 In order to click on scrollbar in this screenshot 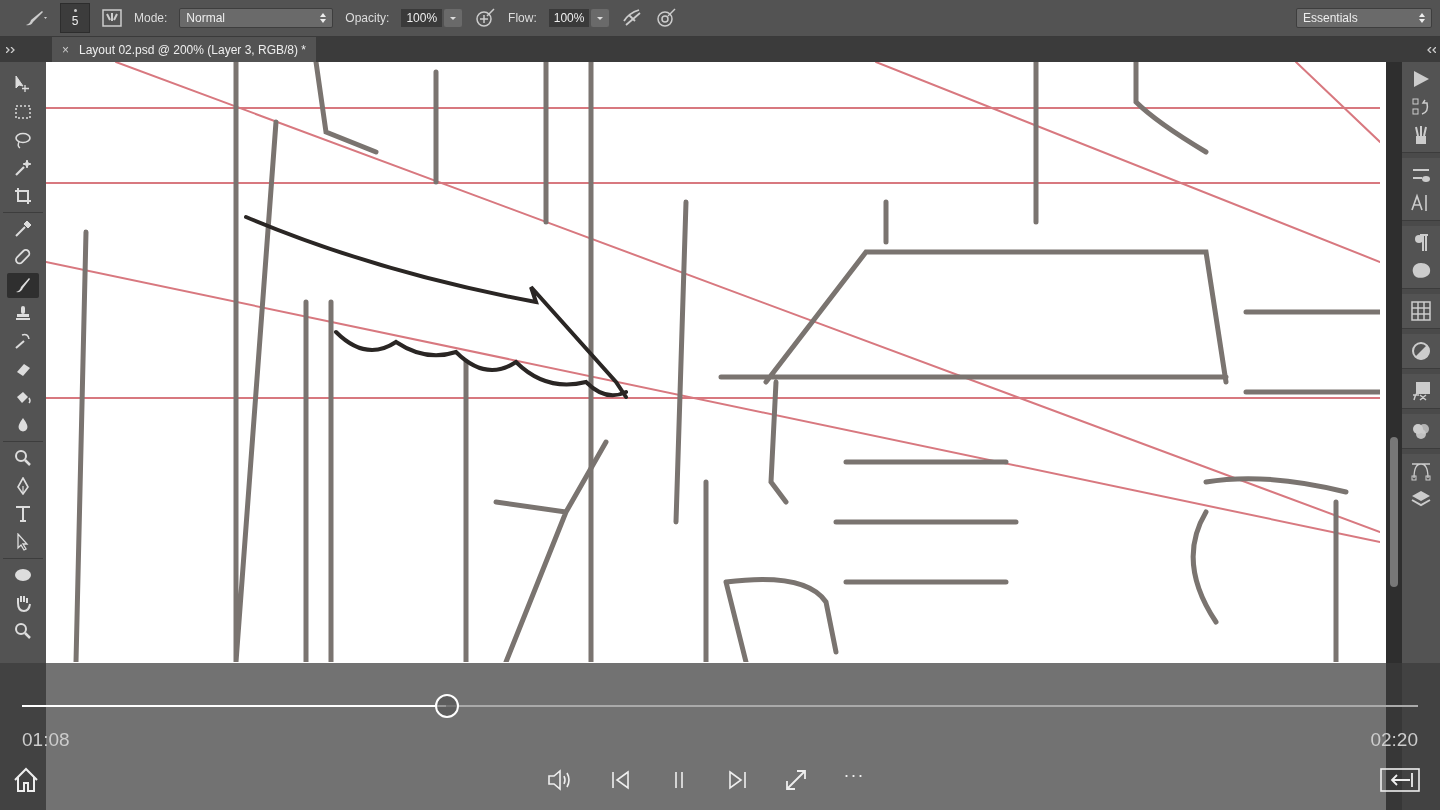, I will do `click(1394, 512)`.